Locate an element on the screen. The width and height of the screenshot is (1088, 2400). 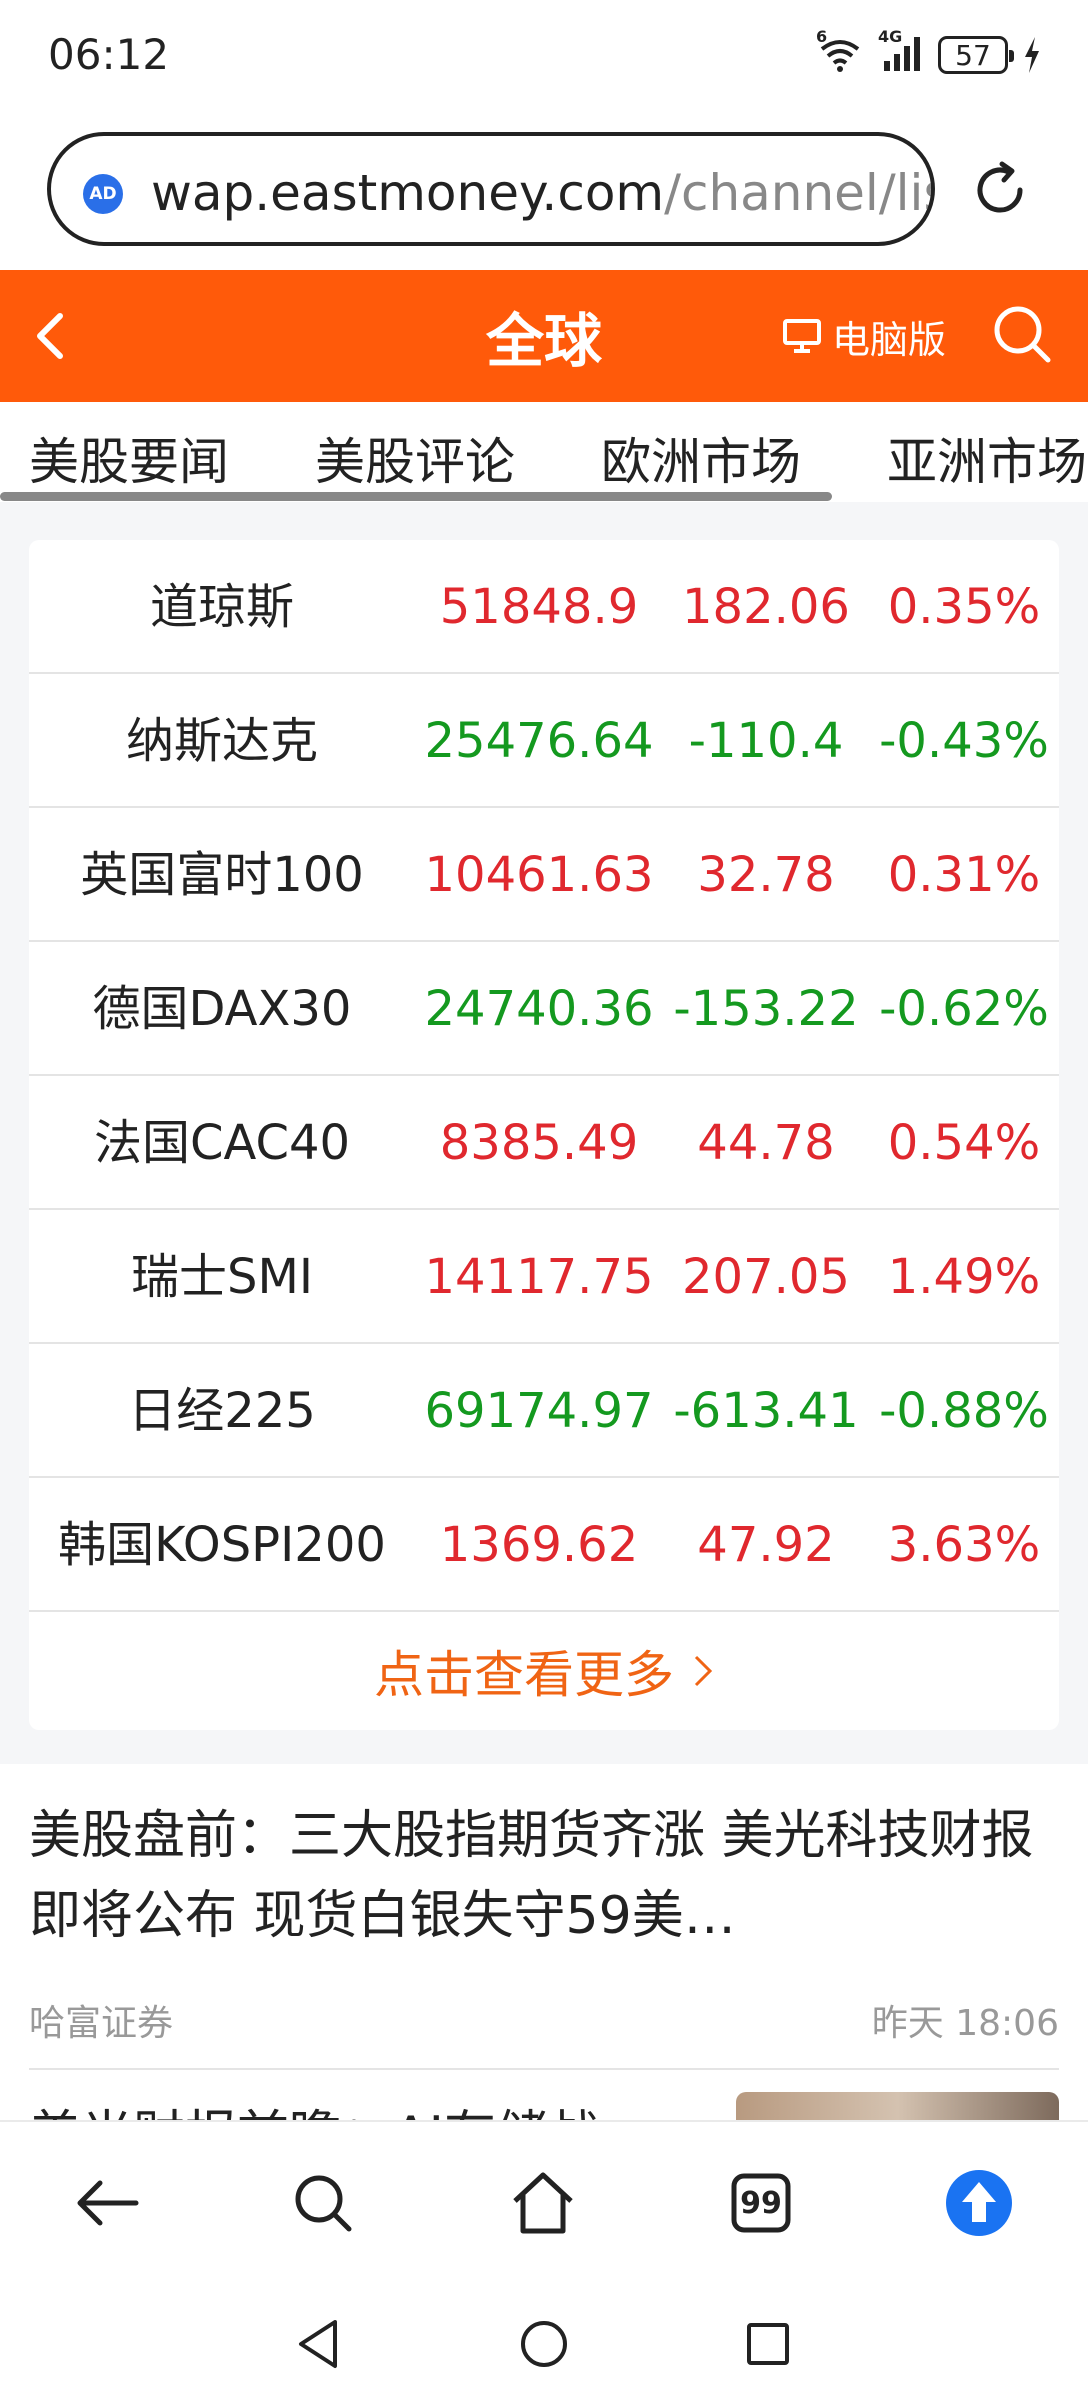
charging-icon is located at coordinates (1032, 55).